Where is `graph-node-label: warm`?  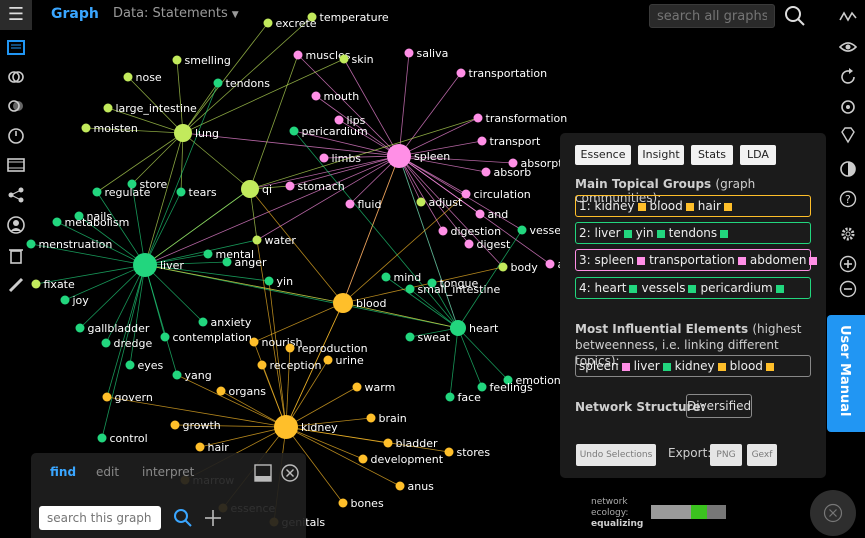
graph-node-label: warm is located at coordinates (380, 387).